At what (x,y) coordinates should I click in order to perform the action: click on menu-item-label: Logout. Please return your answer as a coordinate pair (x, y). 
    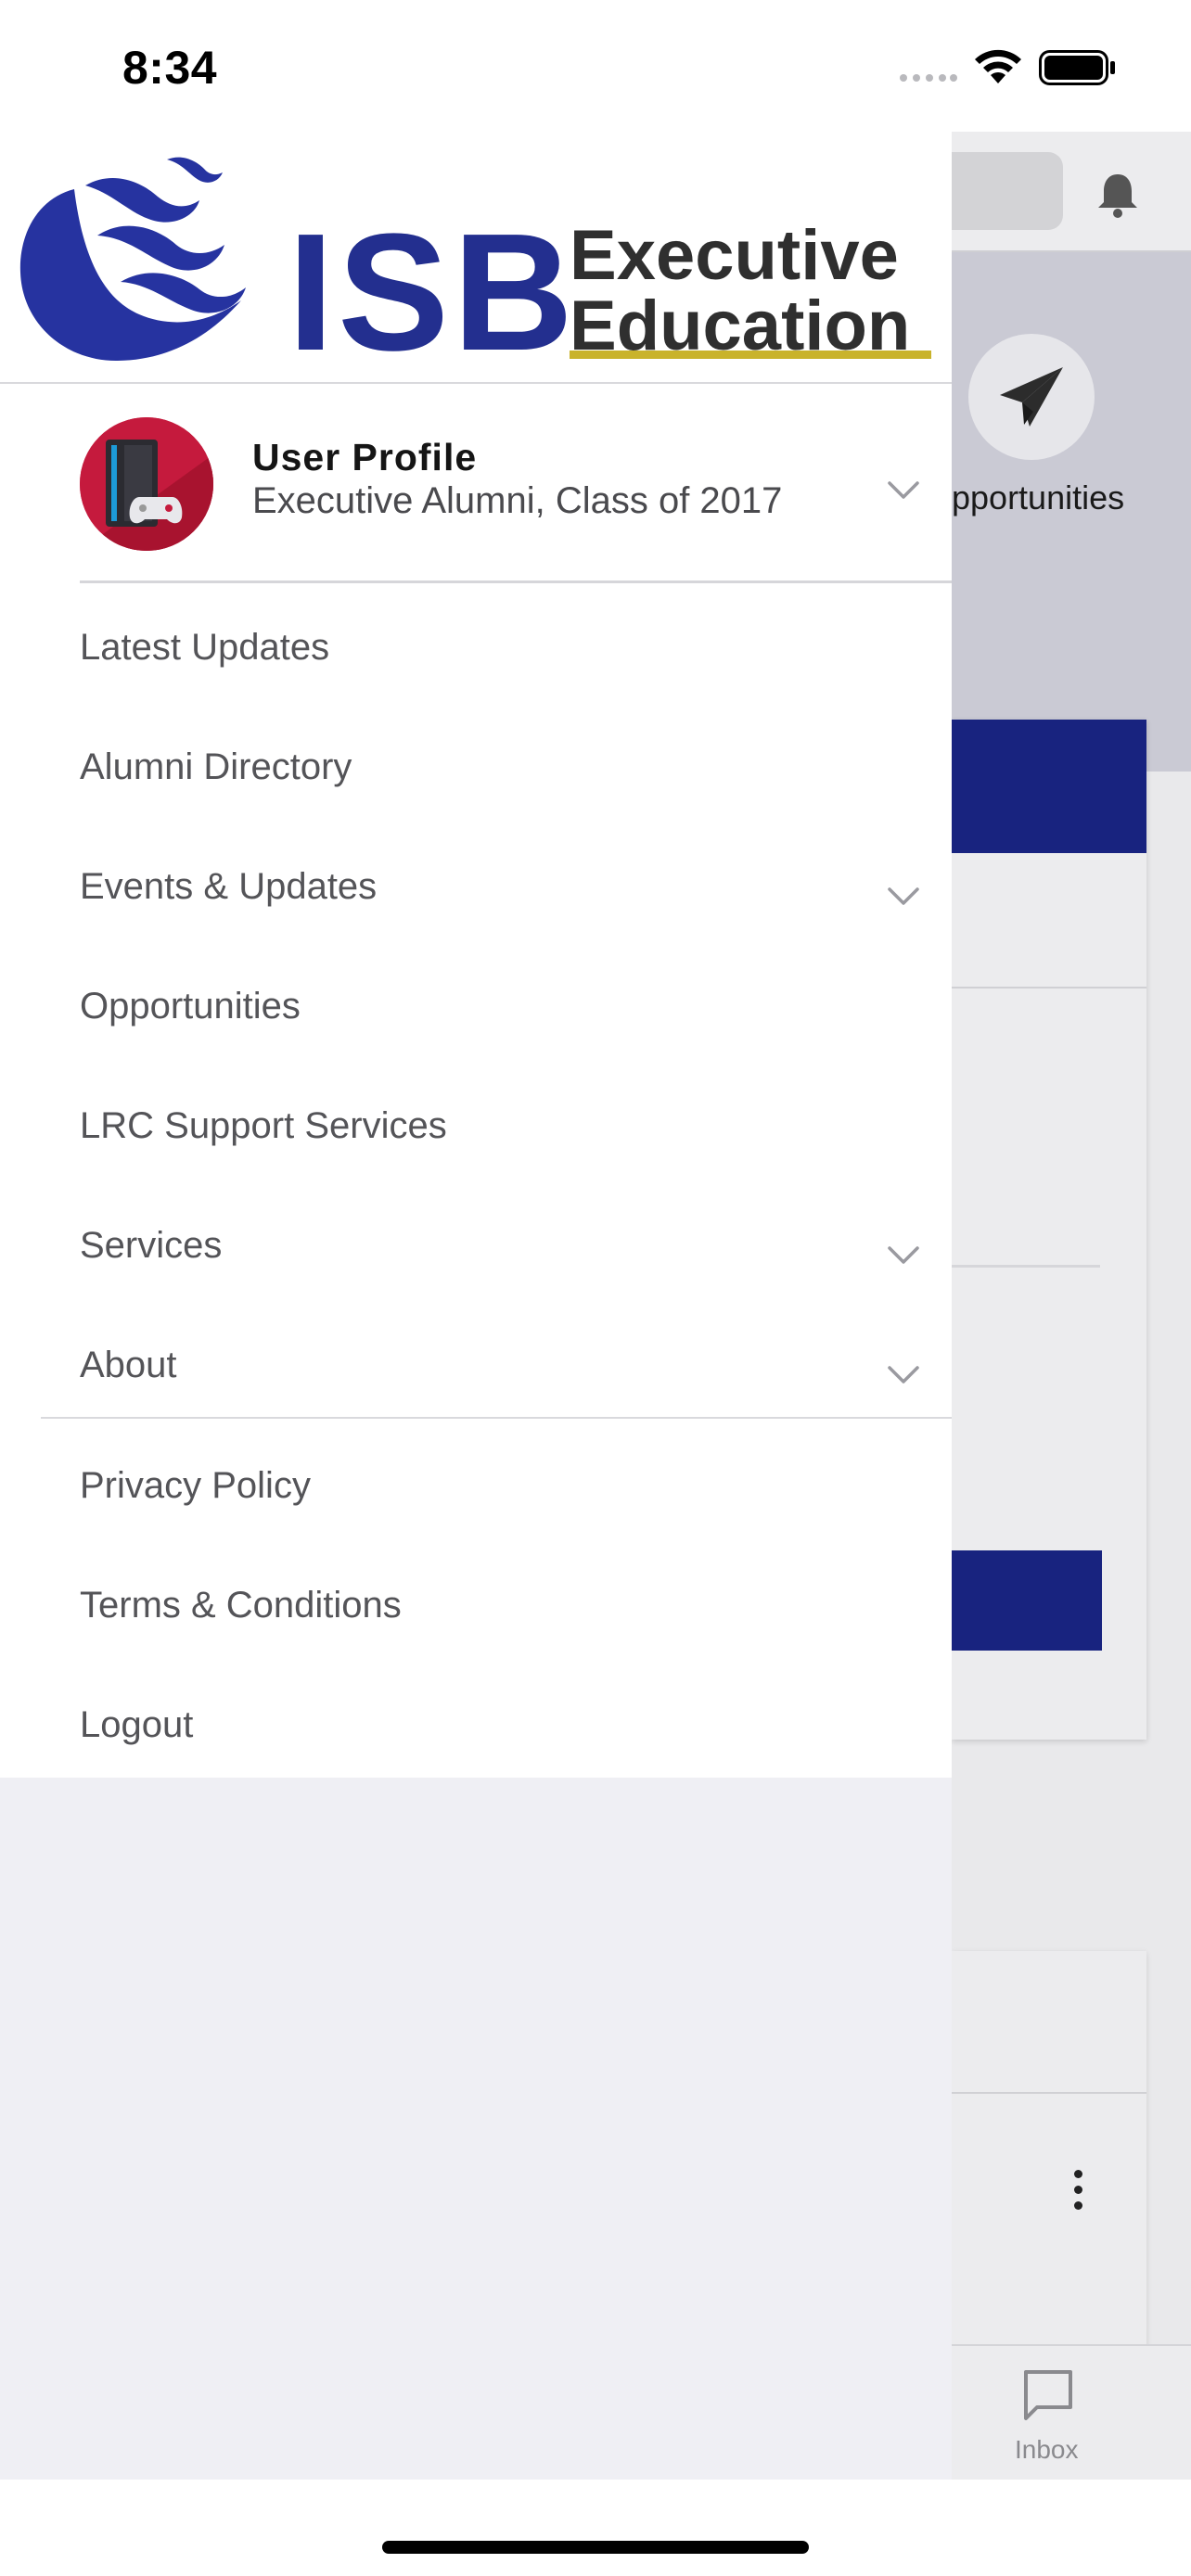
    Looking at the image, I should click on (137, 1725).